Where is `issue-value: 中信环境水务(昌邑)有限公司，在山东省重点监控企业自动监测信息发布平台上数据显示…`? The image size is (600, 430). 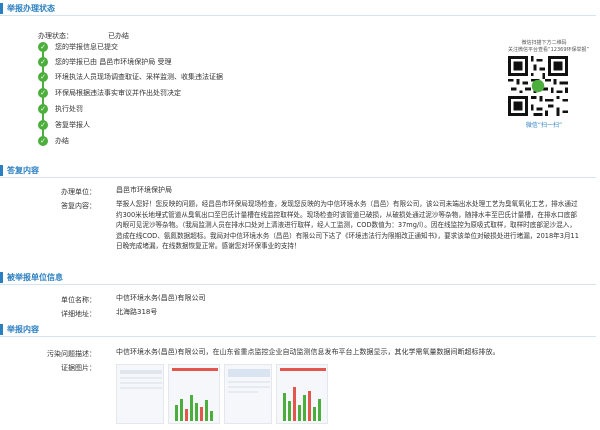 issue-value: 中信环境水务(昌邑)有限公司，在山东省重点监控企业自动监测信息发布平台上数据显示… is located at coordinates (308, 352).